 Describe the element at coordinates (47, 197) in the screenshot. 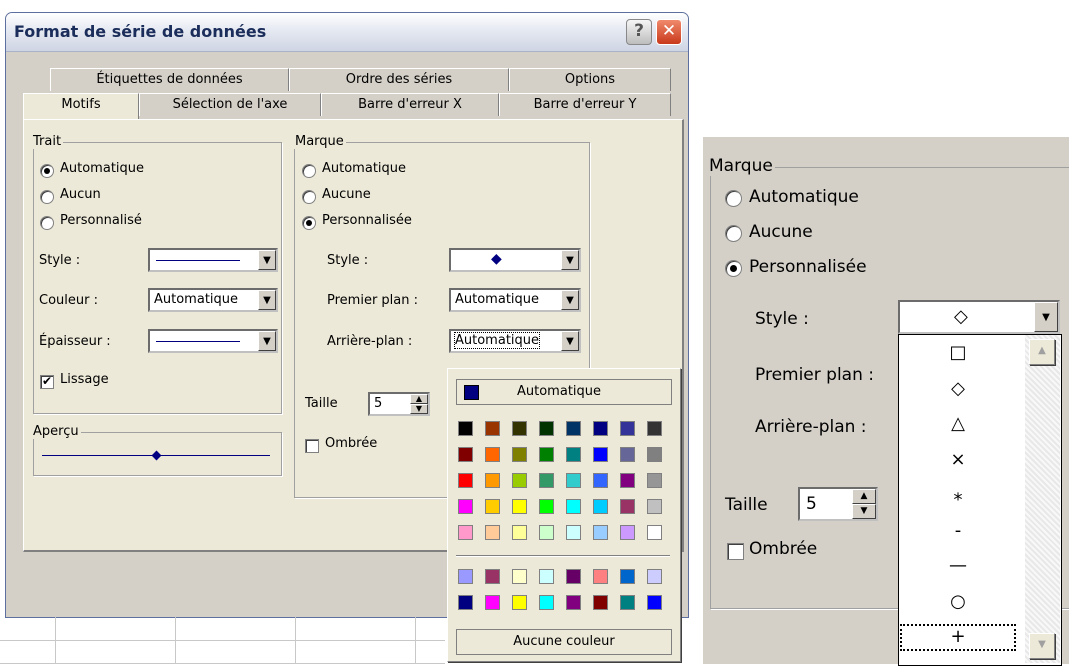

I see `trait-aucun-radio` at that location.